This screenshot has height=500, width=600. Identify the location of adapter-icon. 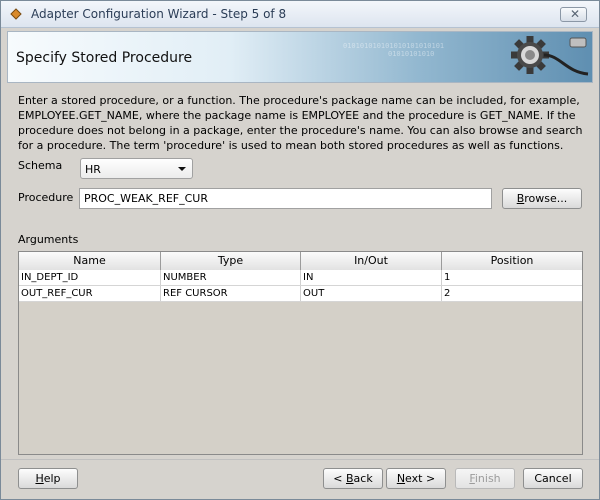
(16, 14).